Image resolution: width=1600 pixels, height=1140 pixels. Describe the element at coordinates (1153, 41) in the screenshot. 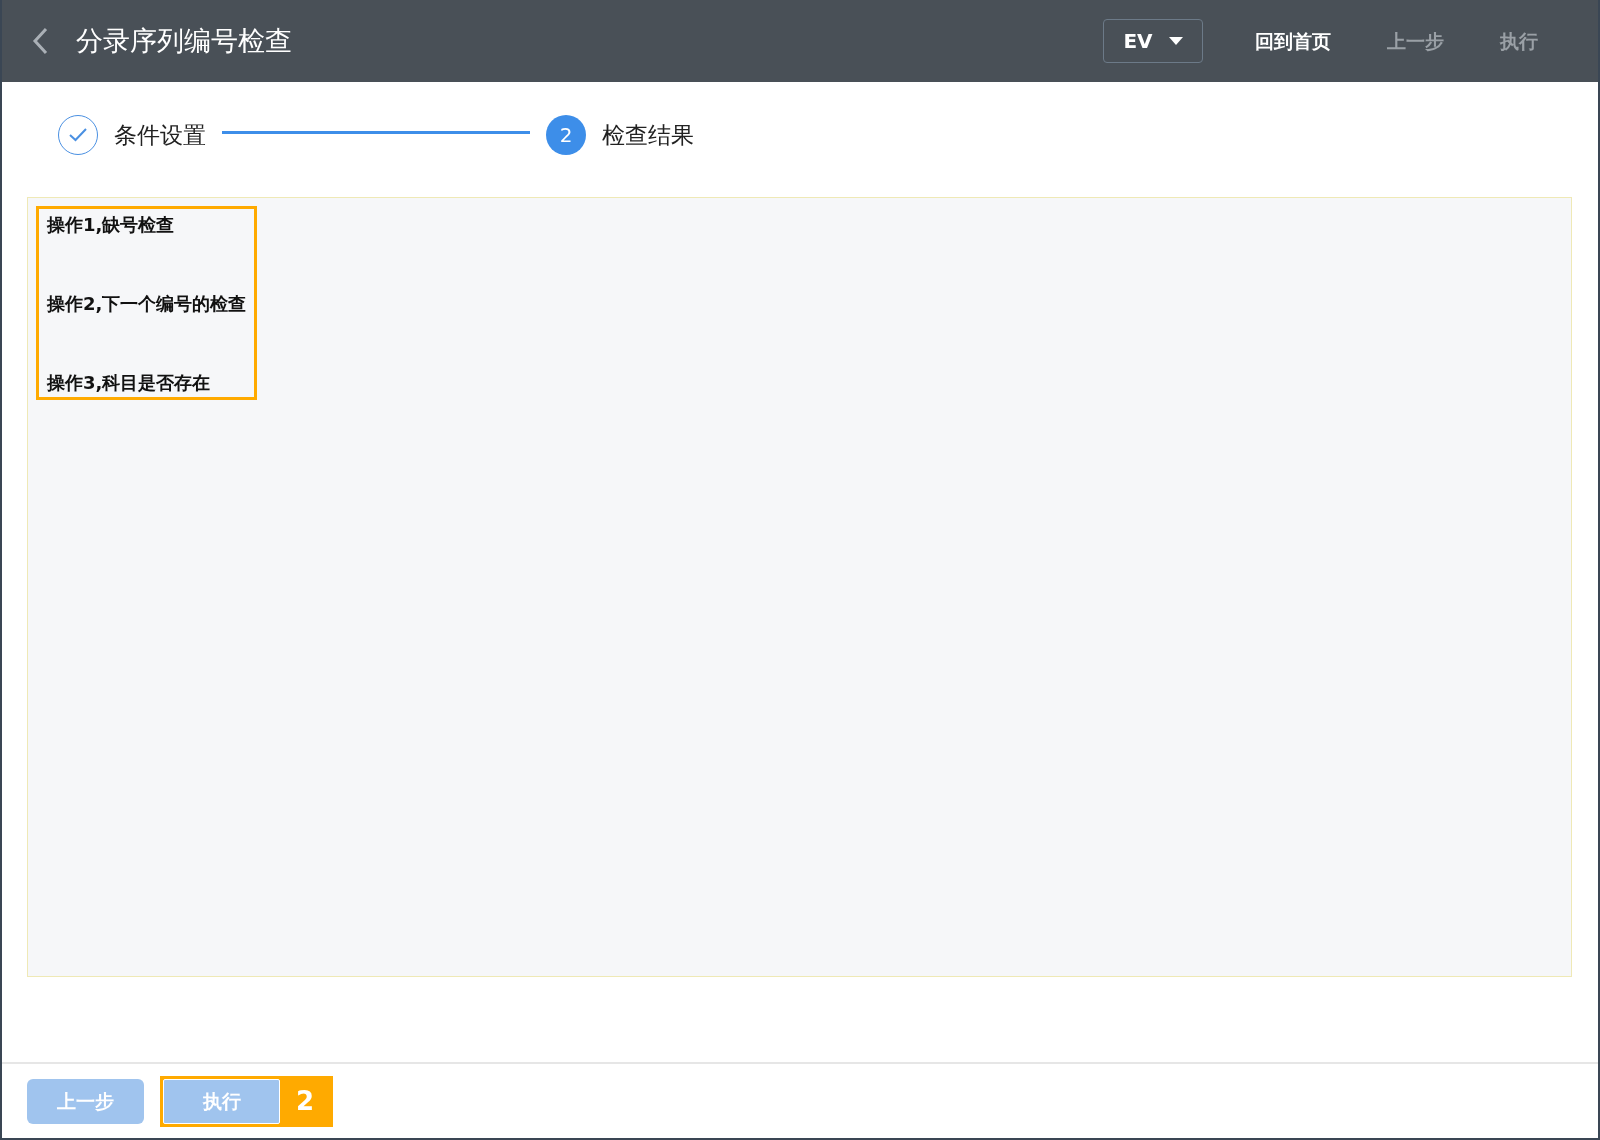

I see `language-dropdown: EV` at that location.